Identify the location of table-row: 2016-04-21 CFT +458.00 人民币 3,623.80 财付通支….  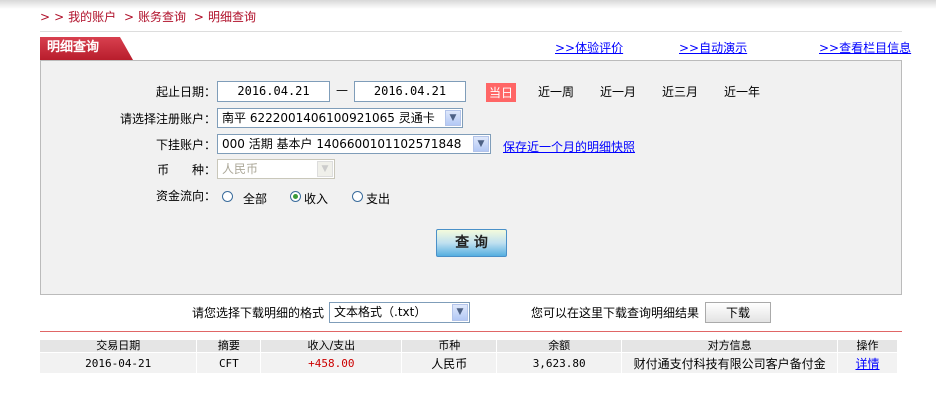
(469, 362).